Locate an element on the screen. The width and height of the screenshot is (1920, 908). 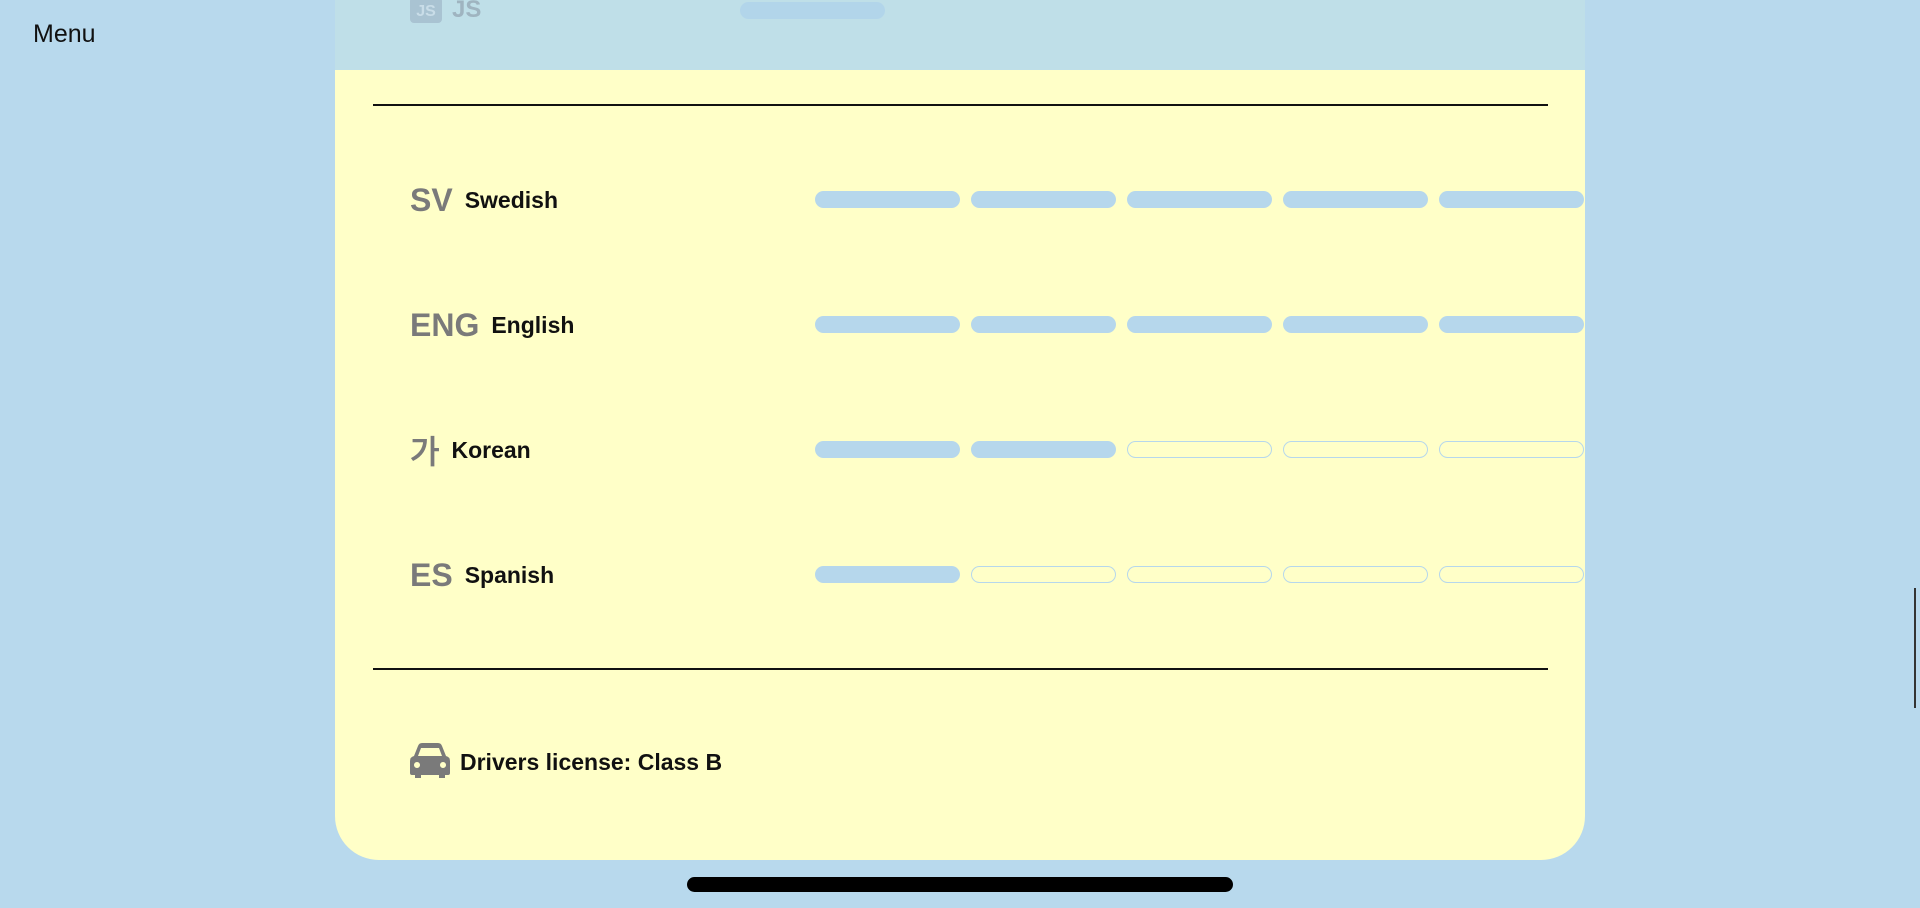
language-row: SV Swedish is located at coordinates (997, 200).